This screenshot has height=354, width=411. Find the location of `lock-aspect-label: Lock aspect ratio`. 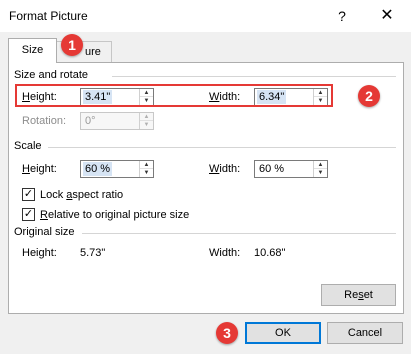

lock-aspect-label: Lock aspect ratio is located at coordinates (81, 195).